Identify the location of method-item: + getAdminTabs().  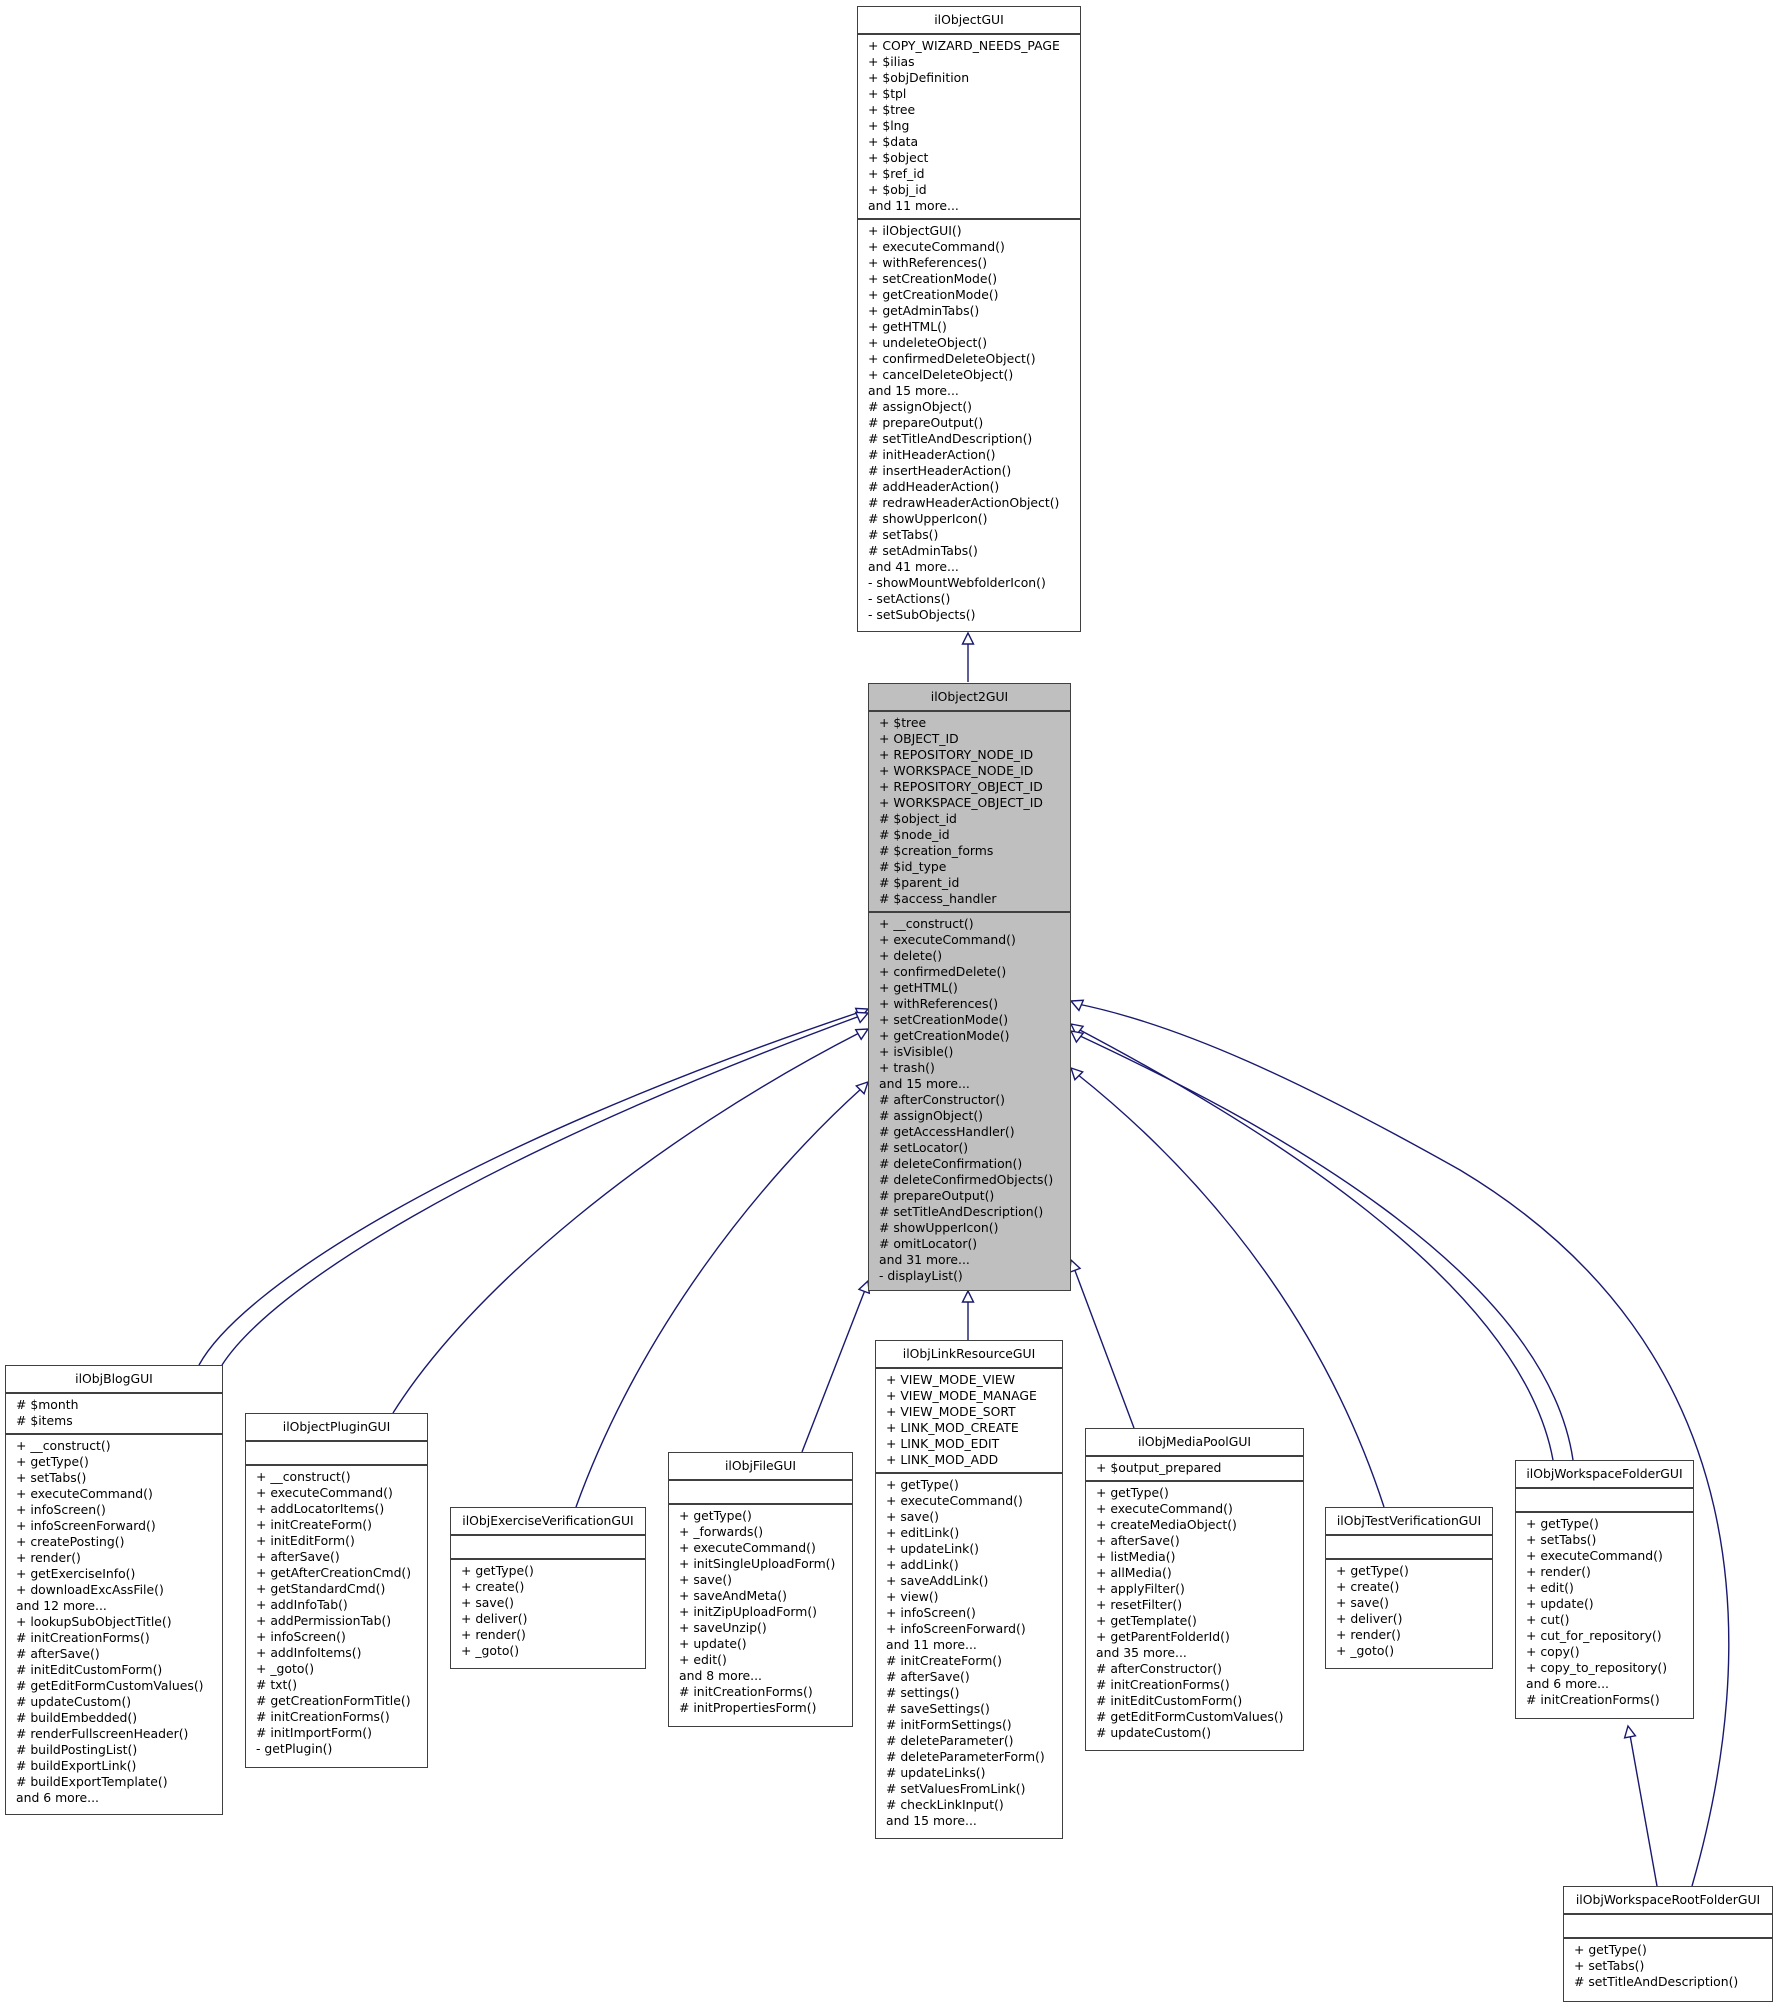
(924, 310).